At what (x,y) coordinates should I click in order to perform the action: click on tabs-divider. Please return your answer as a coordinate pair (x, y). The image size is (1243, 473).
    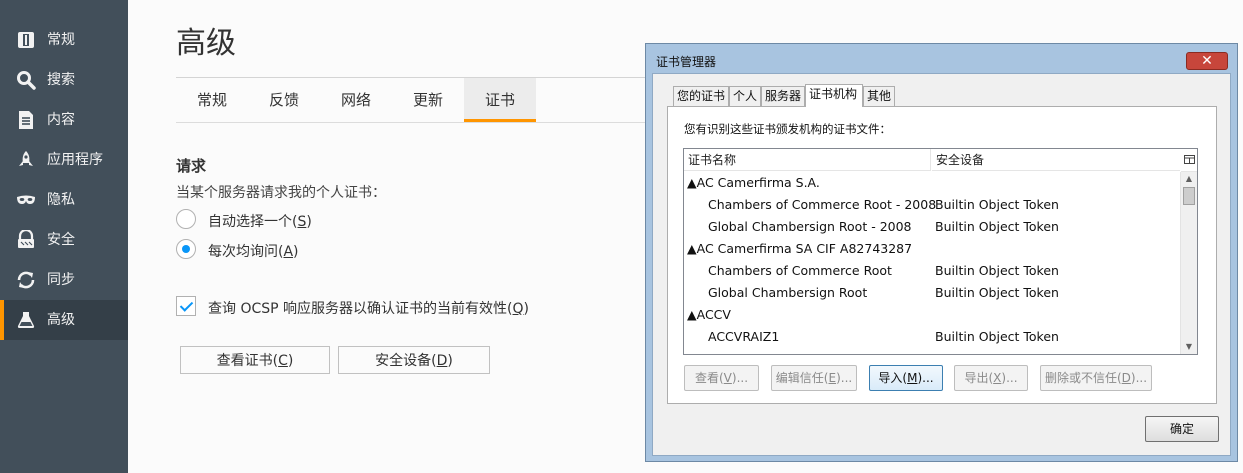
    Looking at the image, I should click on (416, 122).